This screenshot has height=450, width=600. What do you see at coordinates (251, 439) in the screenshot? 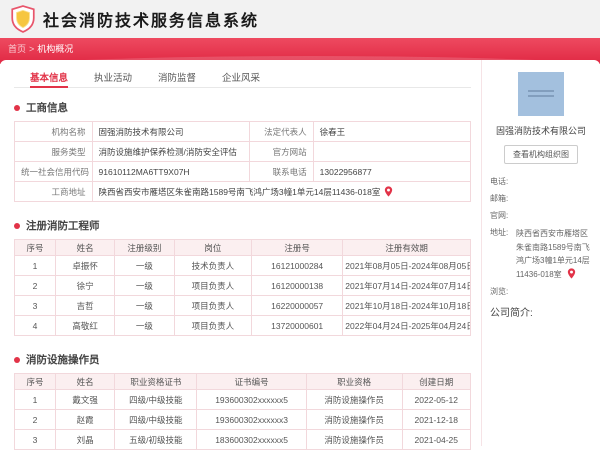
I see `cell-cert-number: 183600302xxxxxx5` at bounding box center [251, 439].